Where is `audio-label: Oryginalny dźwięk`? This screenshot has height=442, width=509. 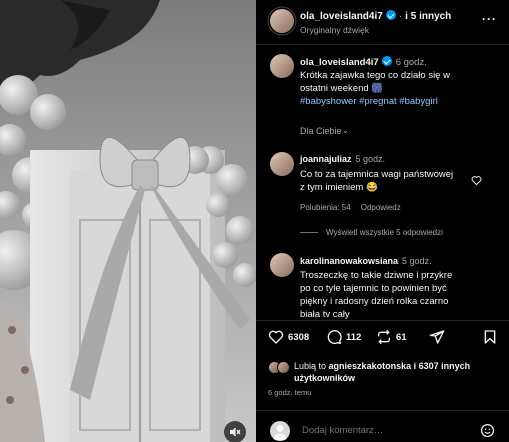
audio-label: Oryginalny dźwięk is located at coordinates (334, 30).